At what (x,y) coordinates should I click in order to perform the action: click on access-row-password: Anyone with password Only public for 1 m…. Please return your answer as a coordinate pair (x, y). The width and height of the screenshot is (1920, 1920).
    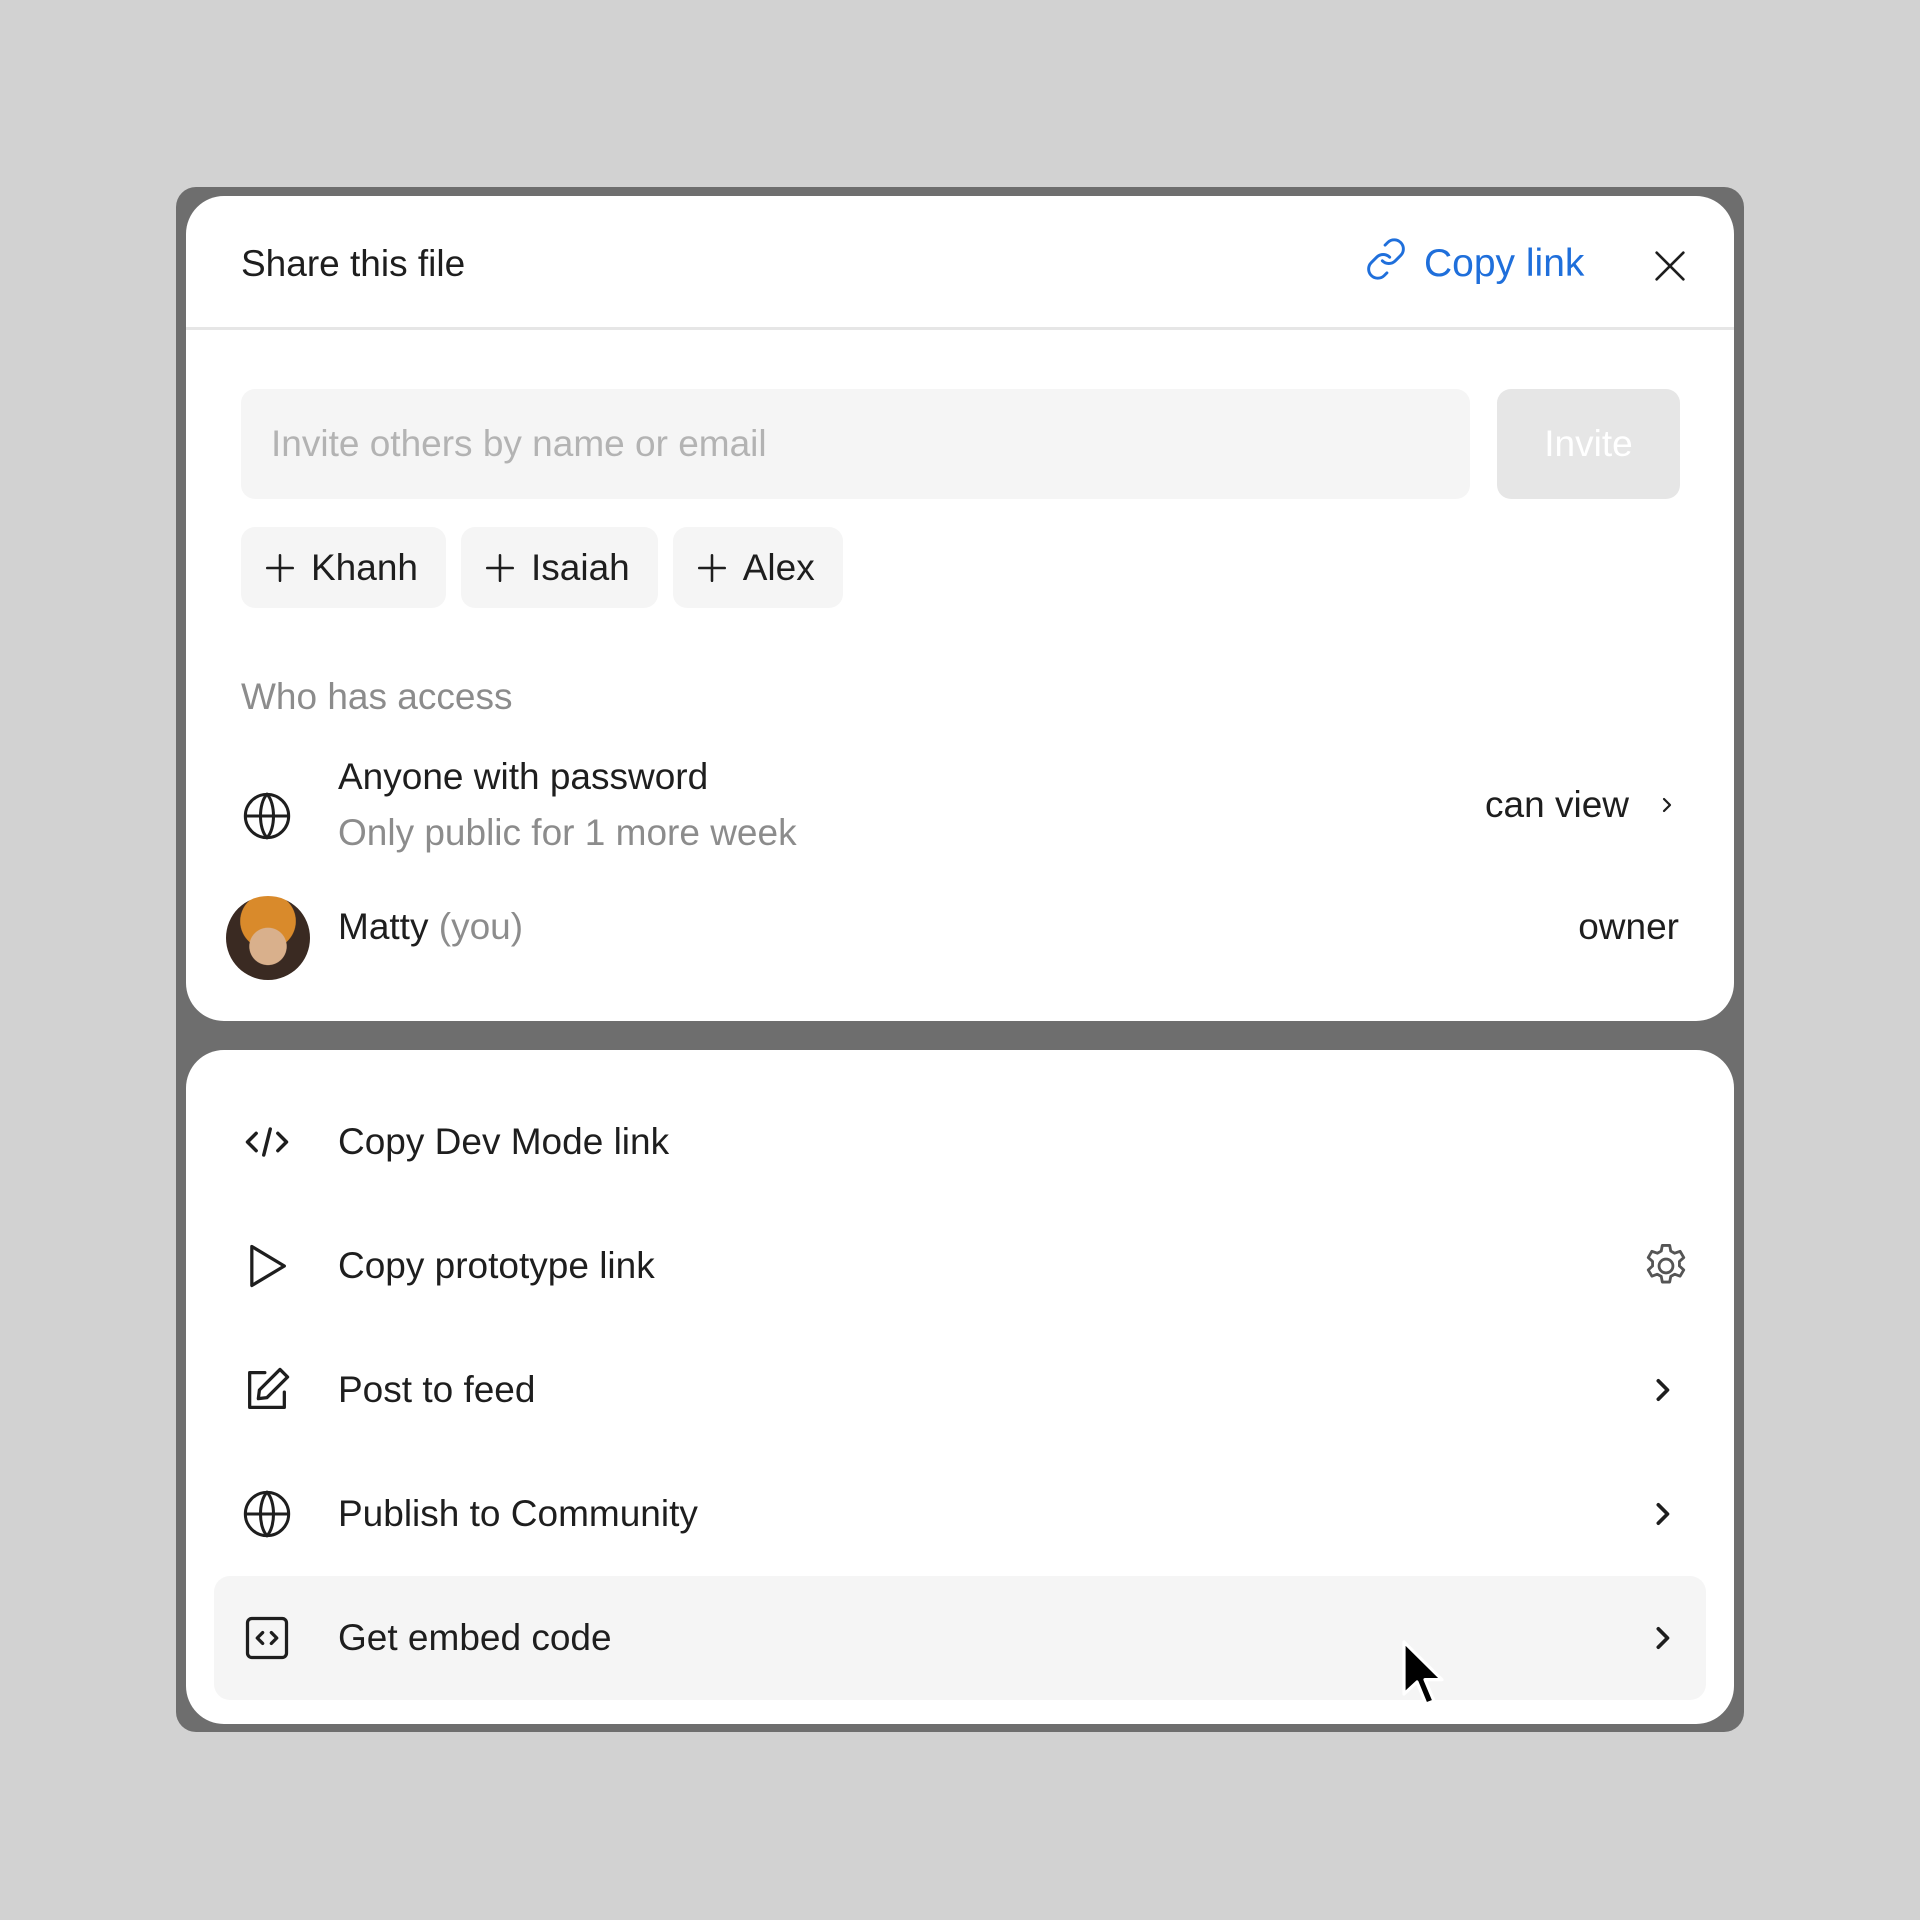
    Looking at the image, I should click on (960, 816).